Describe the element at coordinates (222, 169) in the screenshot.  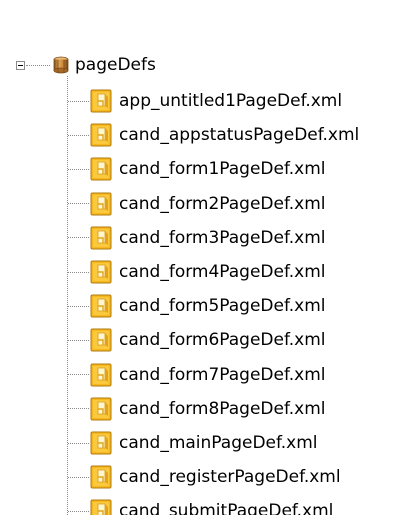
I see `tree-item-label: cand_form1PageDef.xml` at that location.